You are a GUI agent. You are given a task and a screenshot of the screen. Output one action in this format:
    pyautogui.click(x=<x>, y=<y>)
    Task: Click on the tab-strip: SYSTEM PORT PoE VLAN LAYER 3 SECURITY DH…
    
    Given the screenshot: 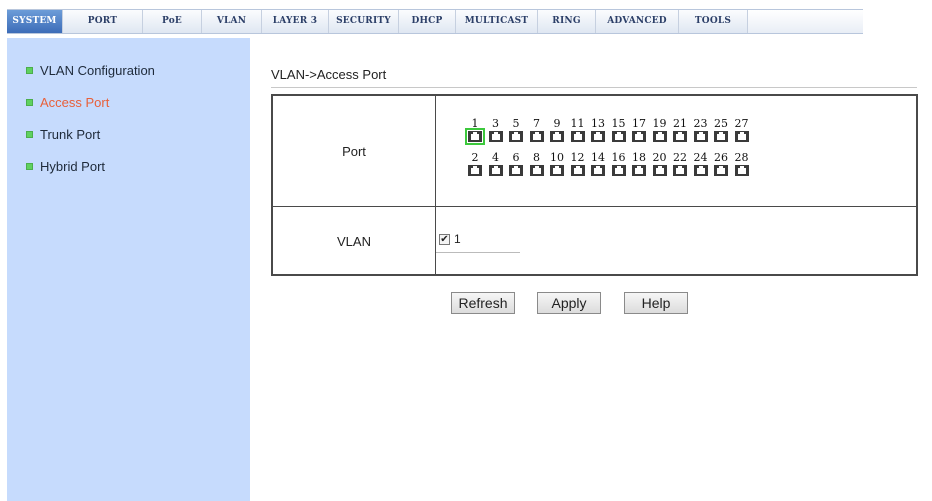 What is the action you would take?
    pyautogui.click(x=435, y=21)
    